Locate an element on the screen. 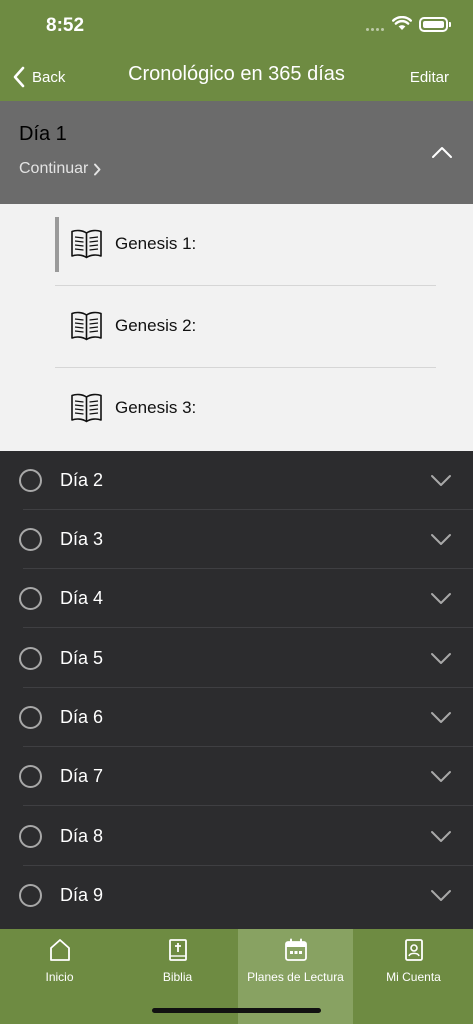 Image resolution: width=473 pixels, height=1024 pixels. home-icon is located at coordinates (59, 950).